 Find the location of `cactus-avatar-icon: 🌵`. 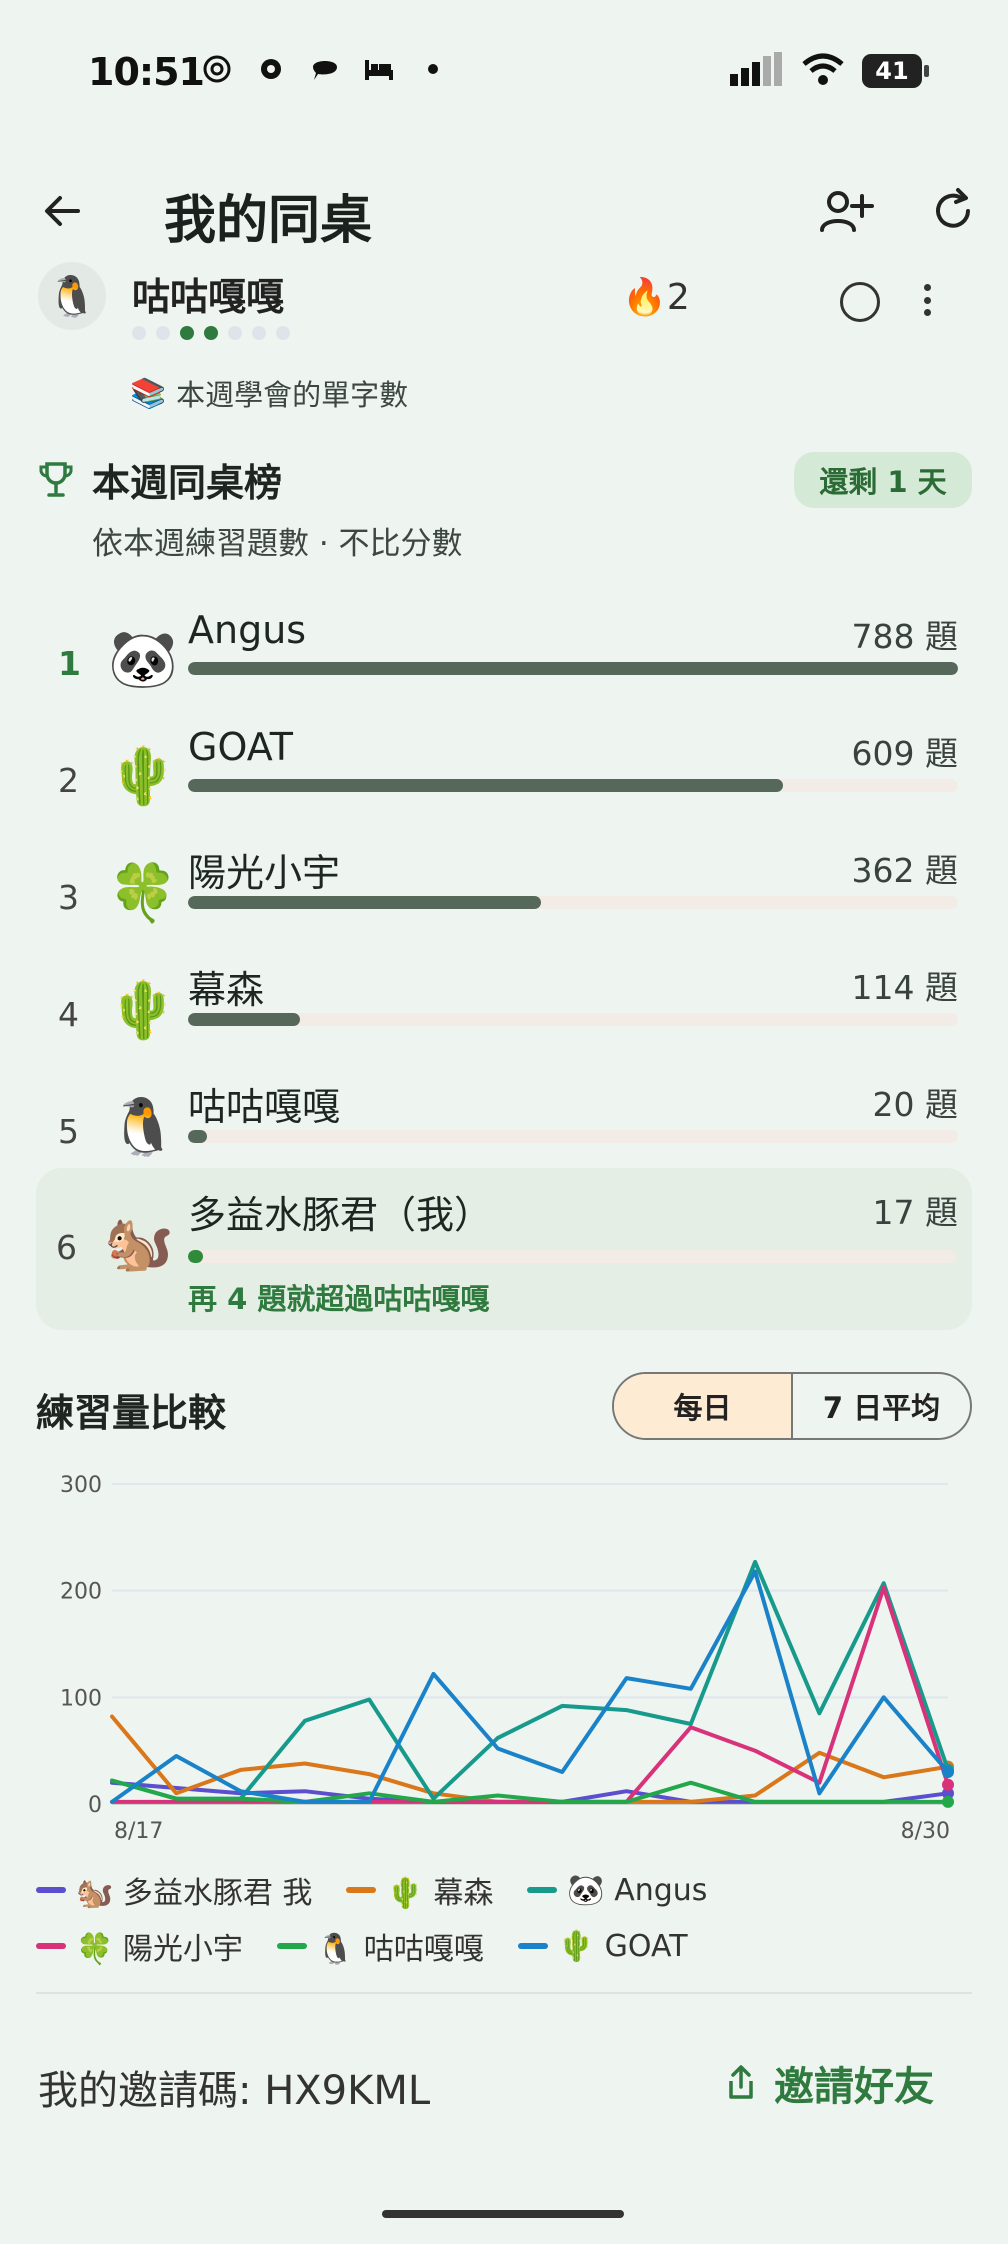

cactus-avatar-icon: 🌵 is located at coordinates (143, 776).